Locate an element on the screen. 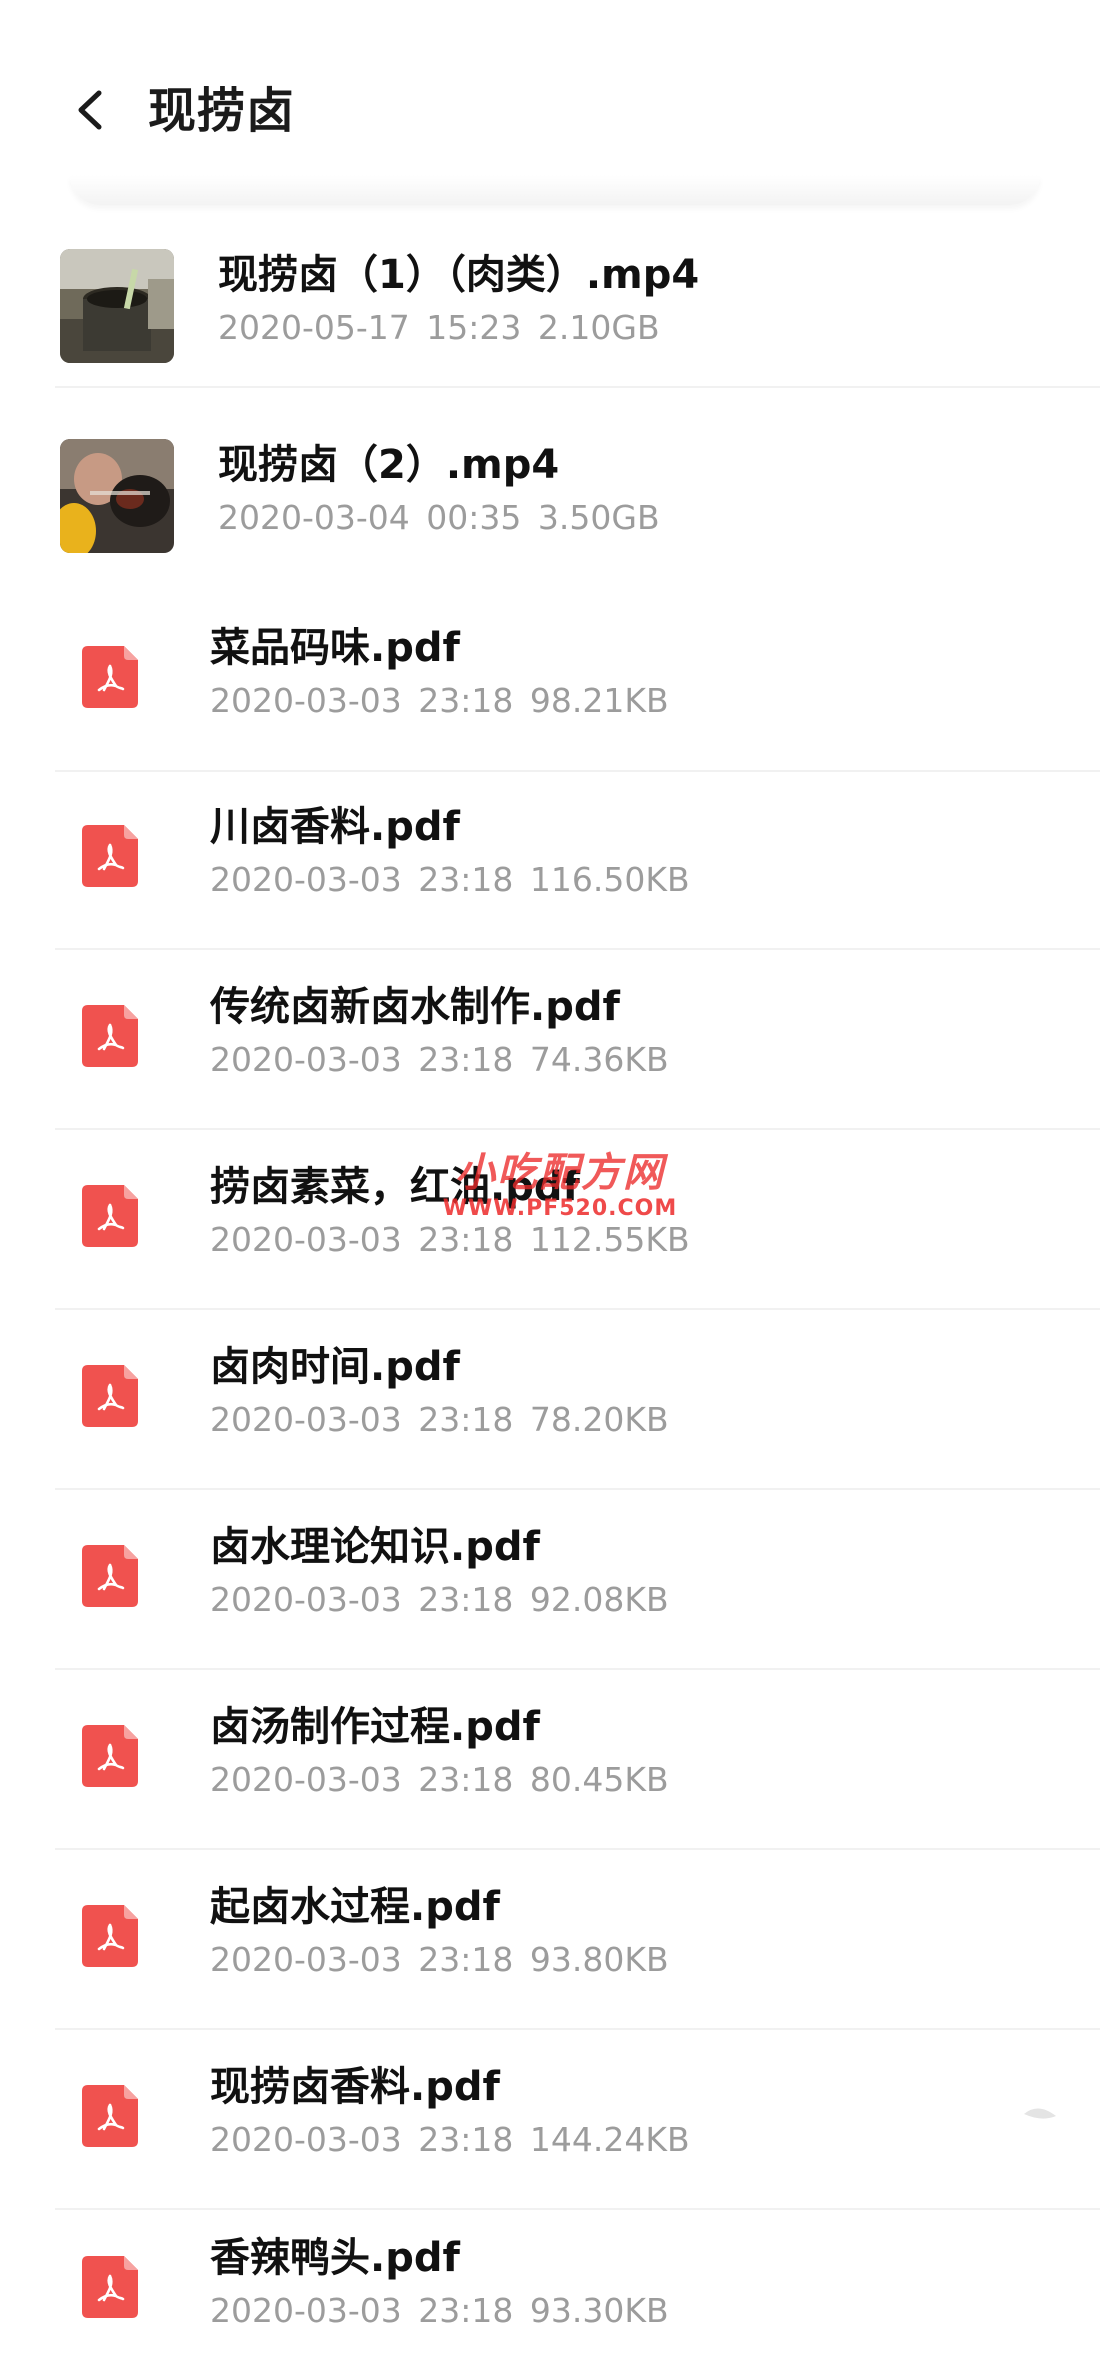  file-row: 卤肉时间.pdf 2020-03-03 23:18 78.20KB is located at coordinates (550, 1400).